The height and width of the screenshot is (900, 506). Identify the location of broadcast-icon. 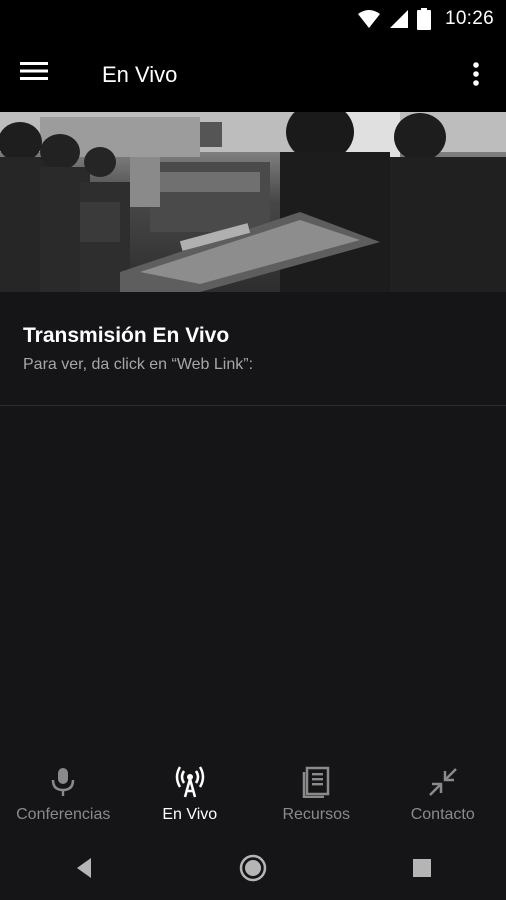
(190, 782).